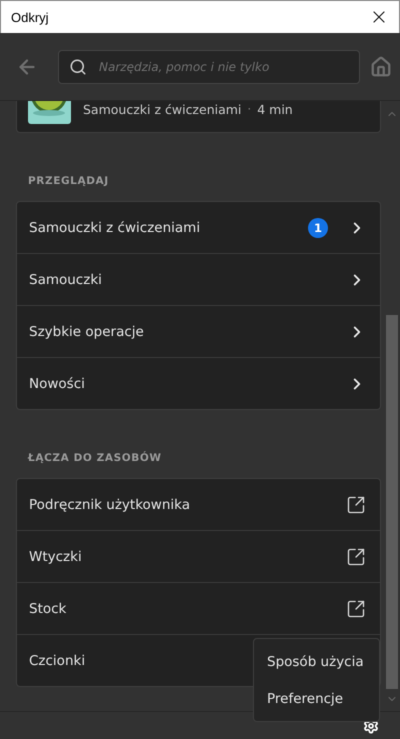 Image resolution: width=400 pixels, height=739 pixels. I want to click on item-label: Samouczki z ćwiczeniami, so click(114, 228).